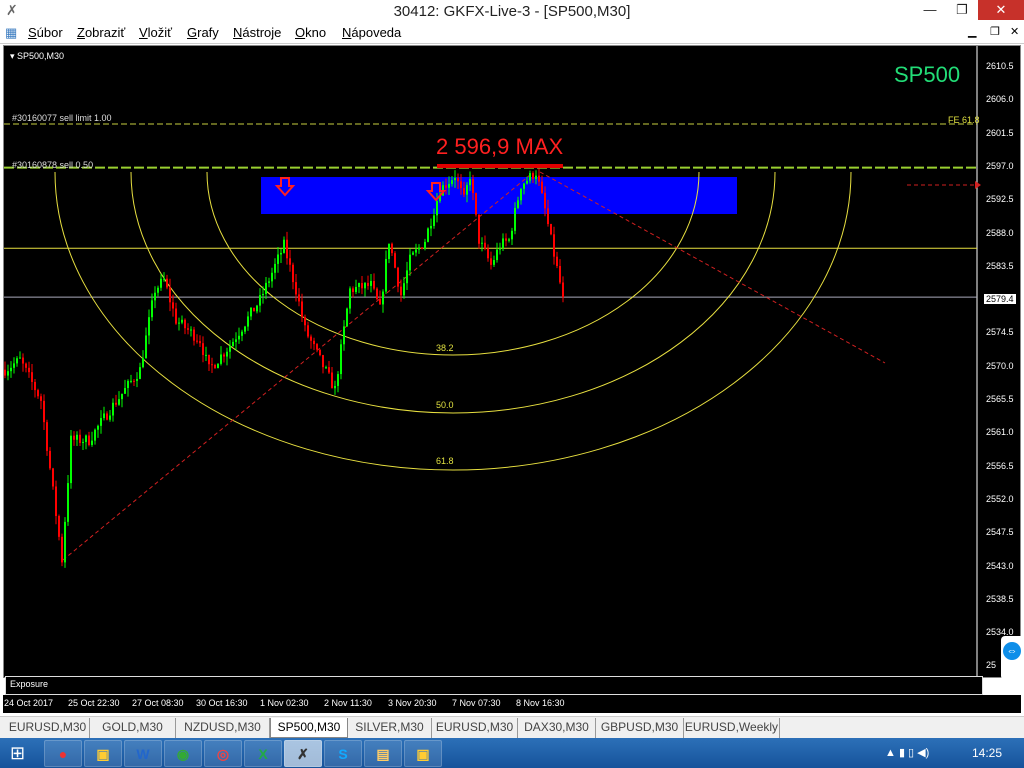 The height and width of the screenshot is (768, 1024). Describe the element at coordinates (45, 32) in the screenshot. I see `menu-subor: Súbor` at that location.